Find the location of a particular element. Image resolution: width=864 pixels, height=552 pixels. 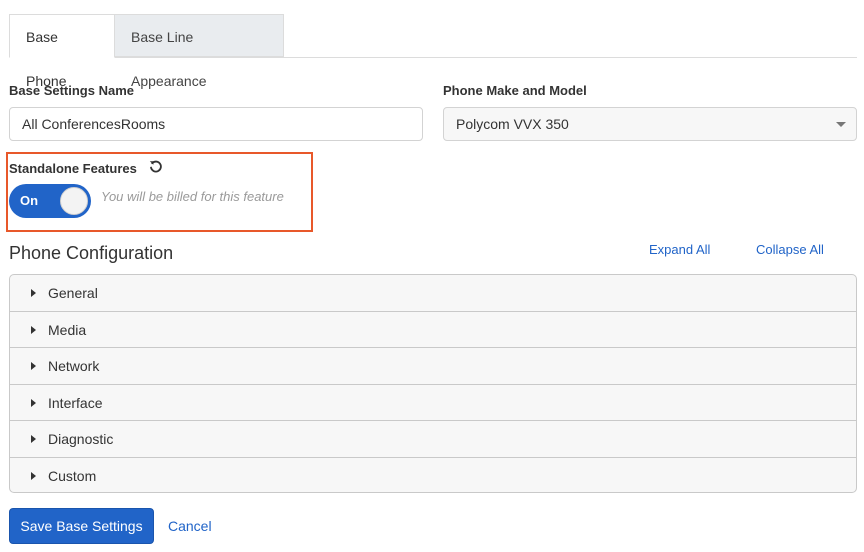

tab-base-line-appearance: Base Line Appearance is located at coordinates (199, 51).